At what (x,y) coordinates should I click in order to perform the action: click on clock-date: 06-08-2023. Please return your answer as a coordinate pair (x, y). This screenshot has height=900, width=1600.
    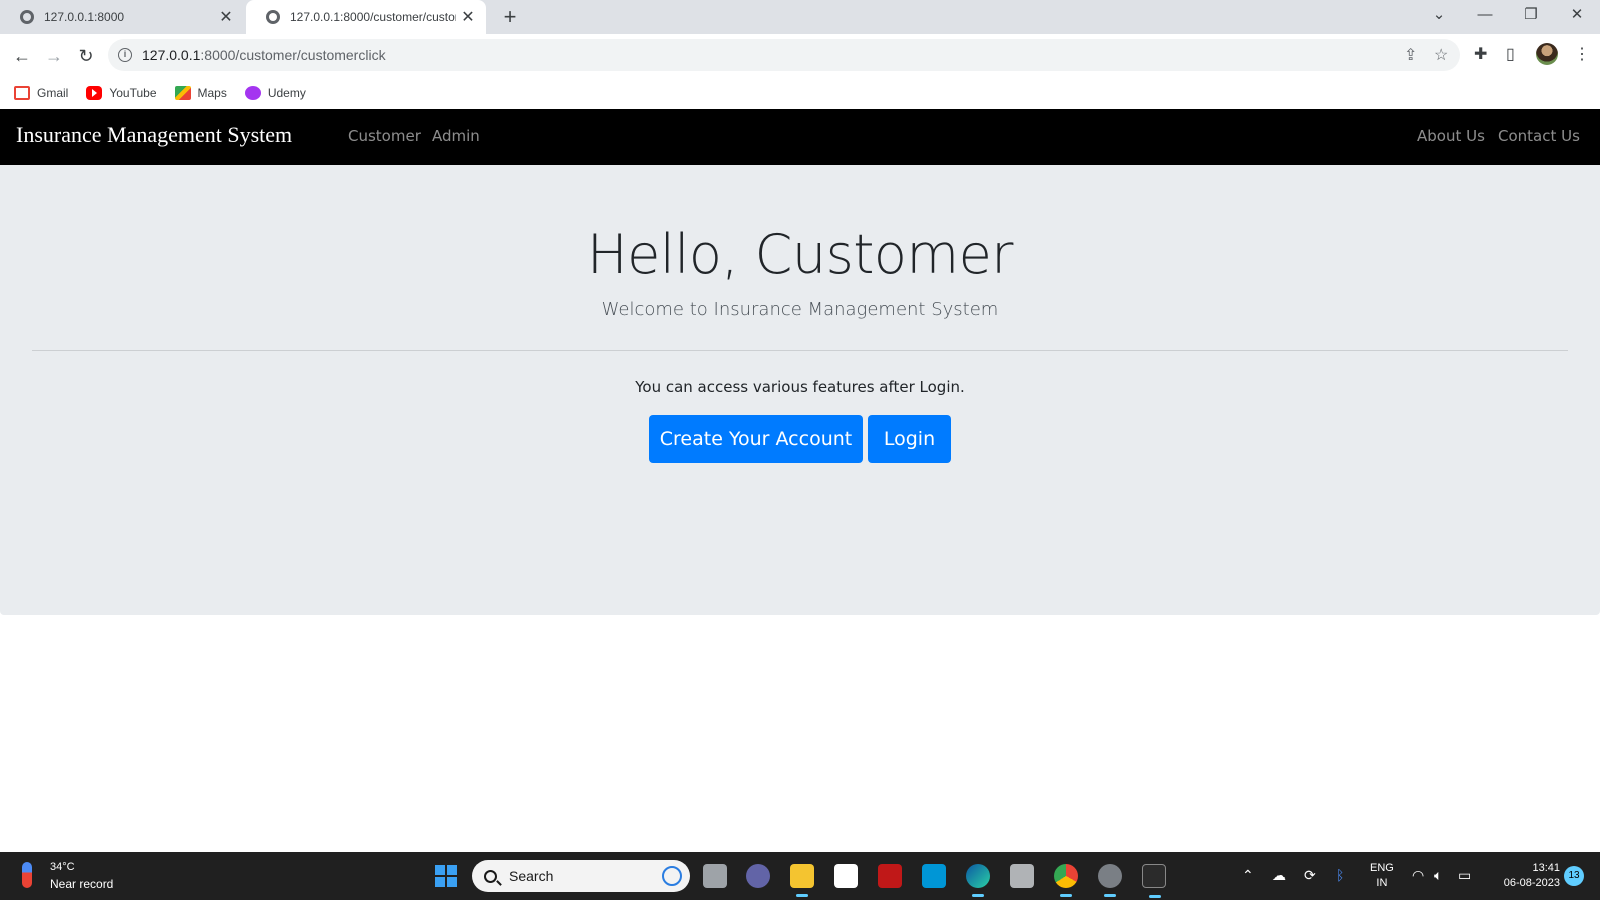
    Looking at the image, I should click on (1531, 883).